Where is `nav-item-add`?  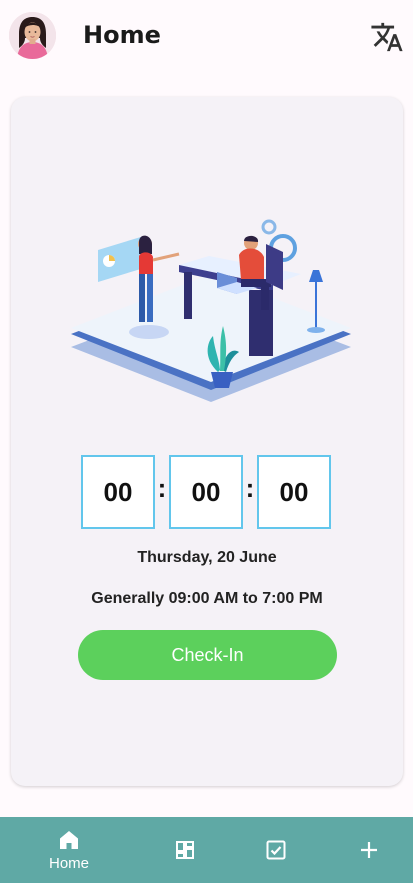
nav-item-add is located at coordinates (369, 850).